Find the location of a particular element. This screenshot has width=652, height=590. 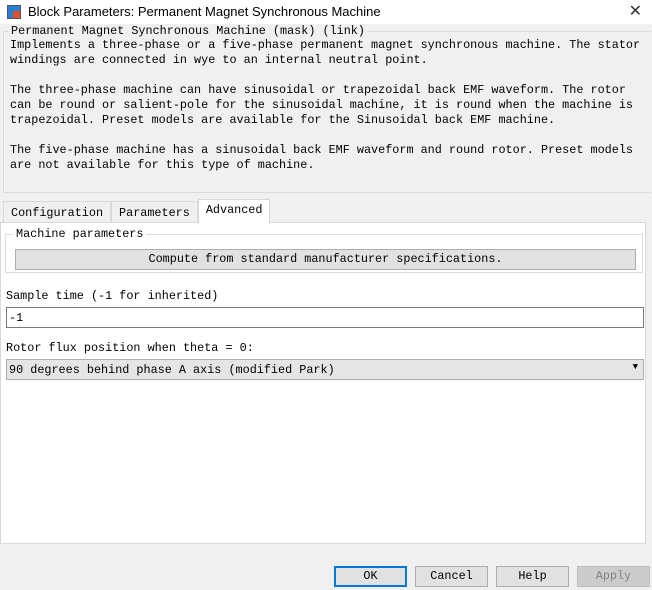

tab-bar: Configuration Parameters Advanced is located at coordinates (137, 211).